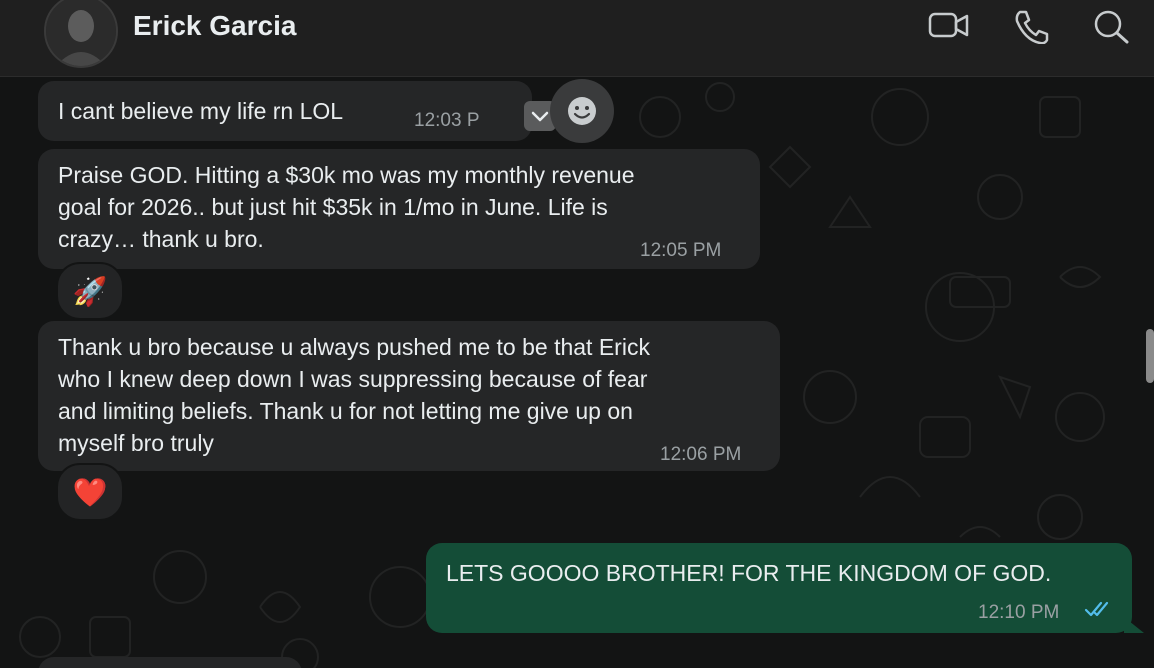  What do you see at coordinates (170, 662) in the screenshot?
I see `message-bubble-incoming` at bounding box center [170, 662].